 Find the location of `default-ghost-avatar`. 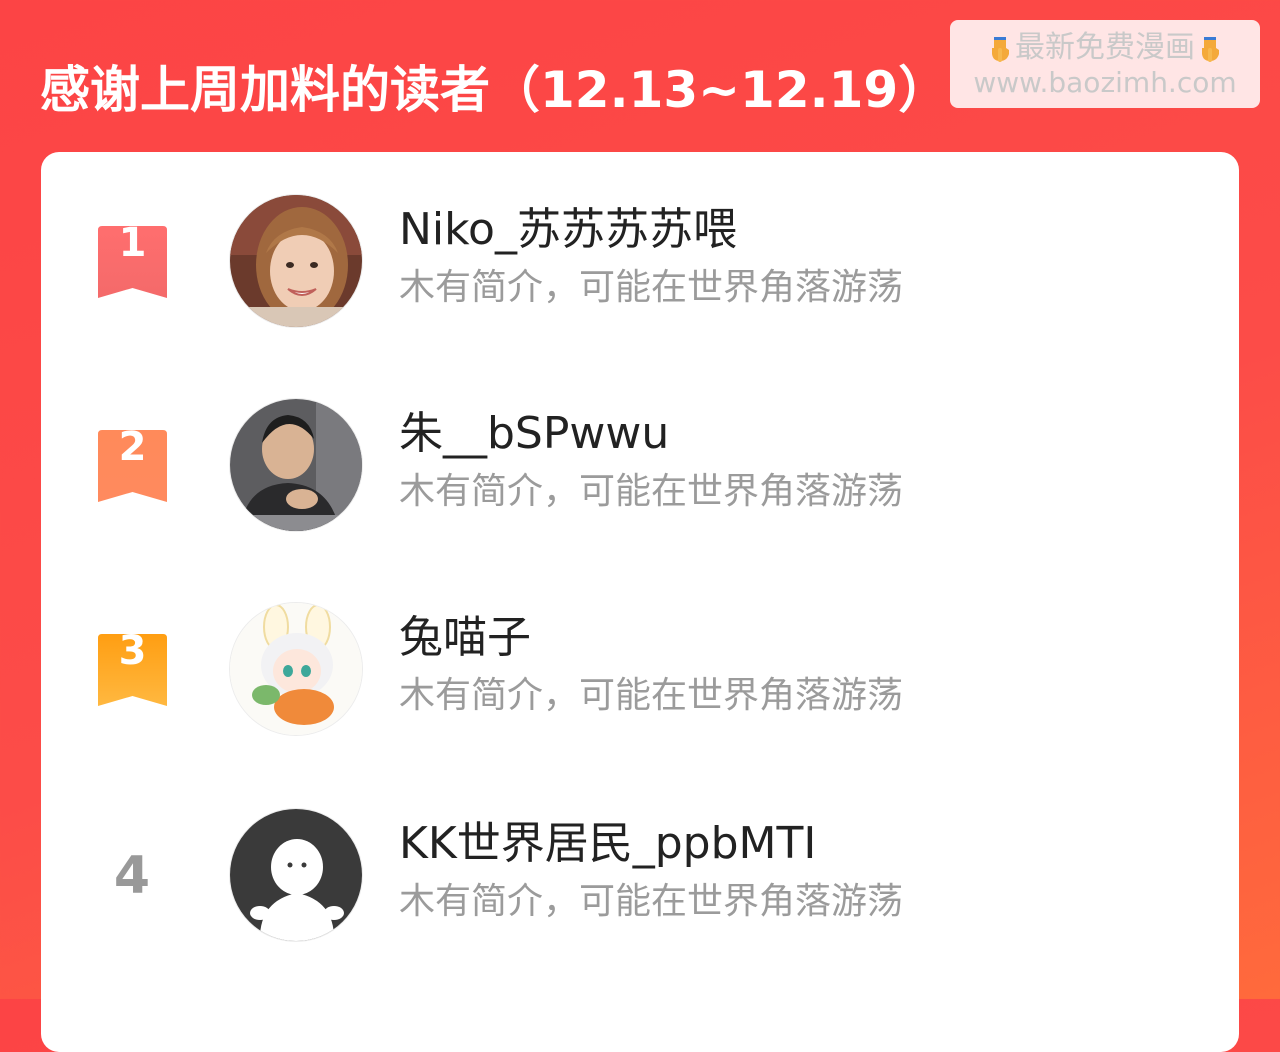

default-ghost-avatar is located at coordinates (296, 875).